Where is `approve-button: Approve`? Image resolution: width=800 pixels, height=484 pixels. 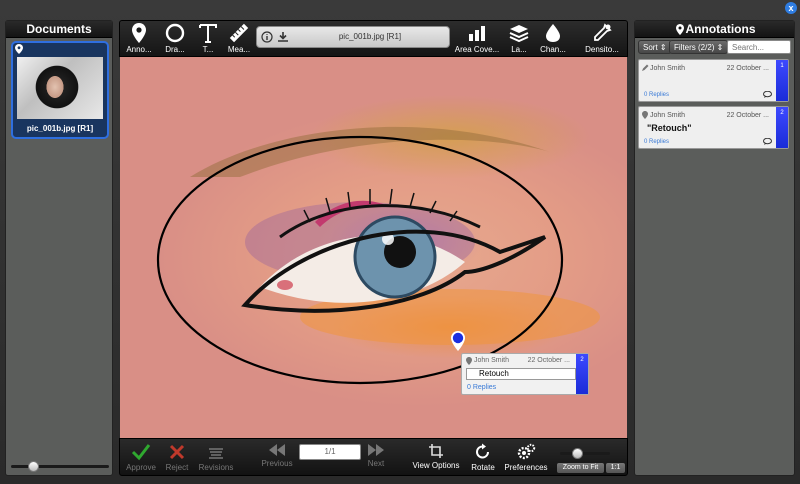
approve-button: Approve is located at coordinates (141, 457).